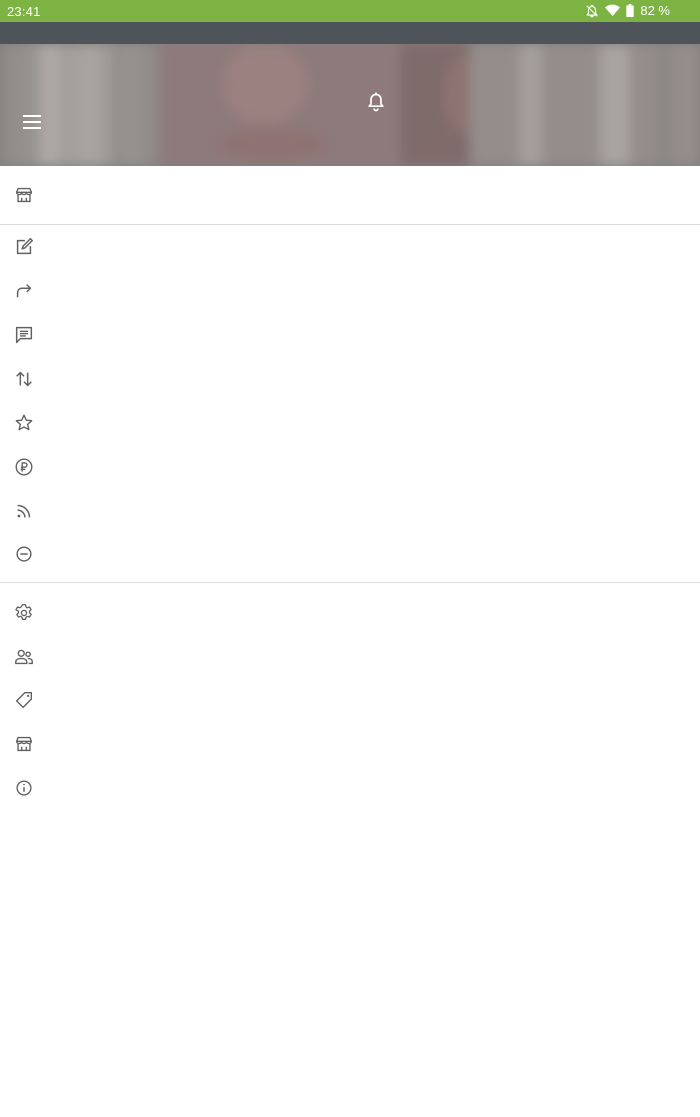 The height and width of the screenshot is (1117, 700). I want to click on status-icons: 82 %, so click(627, 10).